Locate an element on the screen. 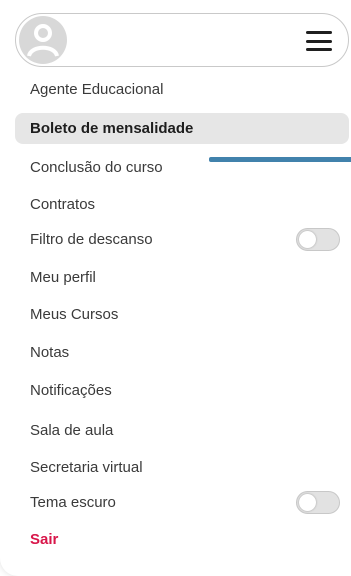 Image resolution: width=351 pixels, height=576 pixels. dark-theme-toggle is located at coordinates (318, 502).